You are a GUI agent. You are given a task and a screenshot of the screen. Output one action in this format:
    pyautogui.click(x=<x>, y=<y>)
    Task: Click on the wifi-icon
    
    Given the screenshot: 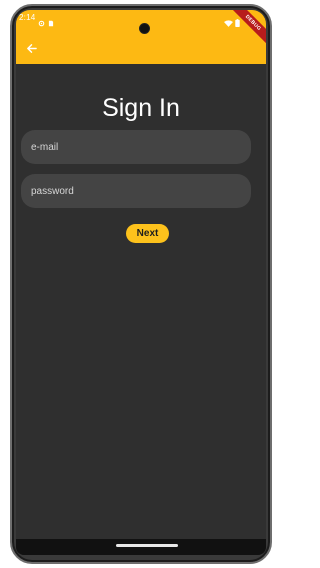 What is the action you would take?
    pyautogui.click(x=228, y=23)
    